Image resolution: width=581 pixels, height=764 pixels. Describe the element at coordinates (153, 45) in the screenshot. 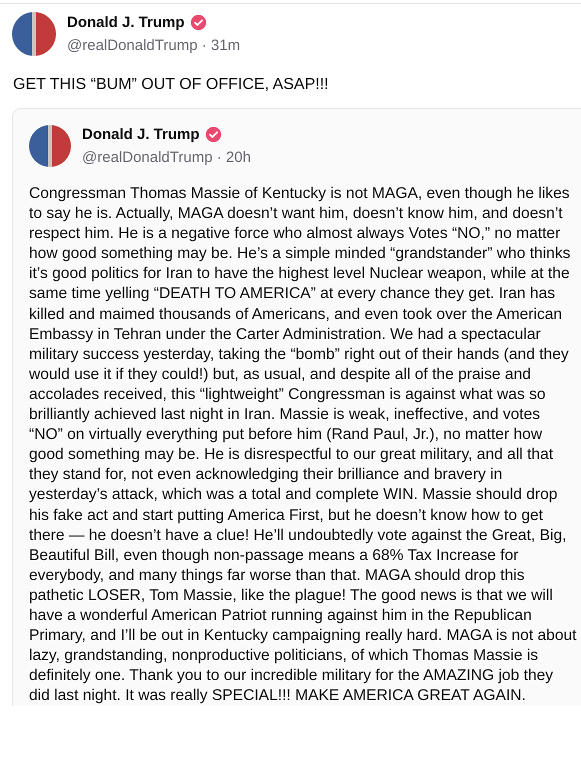

I see `handle-time: @realDonaldTrump · 31m` at that location.